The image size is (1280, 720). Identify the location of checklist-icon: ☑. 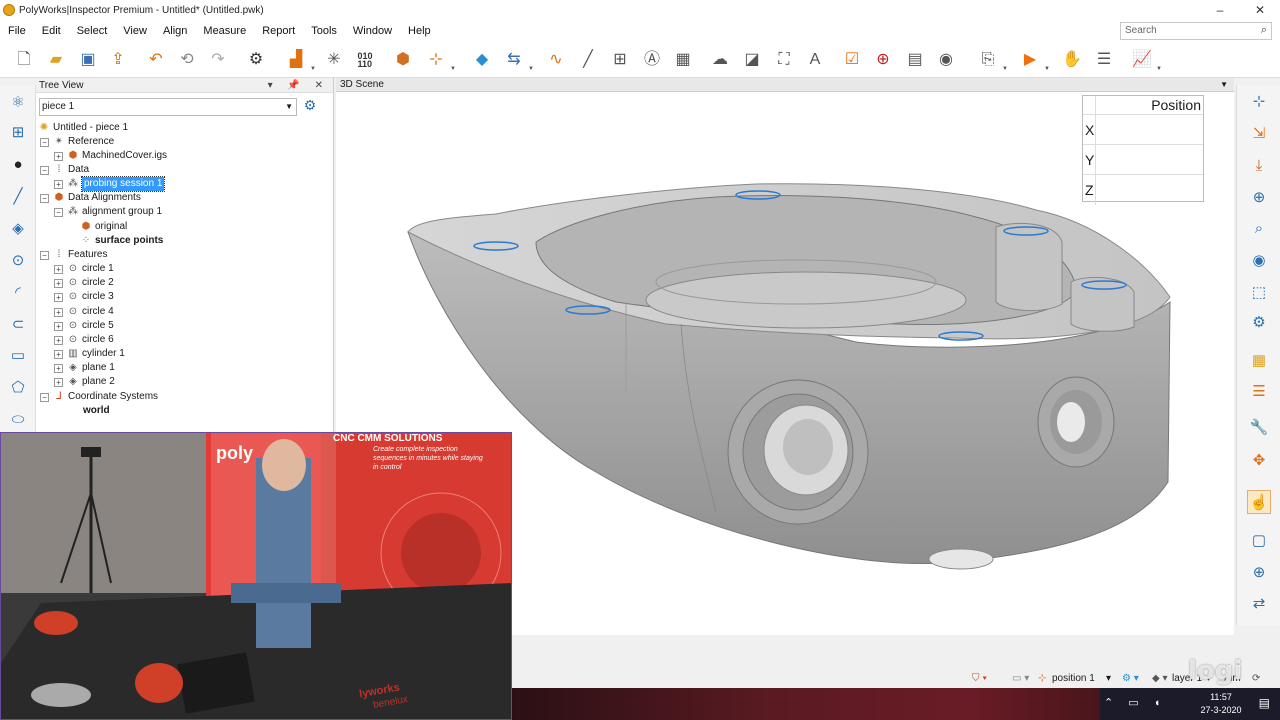
(852, 60).